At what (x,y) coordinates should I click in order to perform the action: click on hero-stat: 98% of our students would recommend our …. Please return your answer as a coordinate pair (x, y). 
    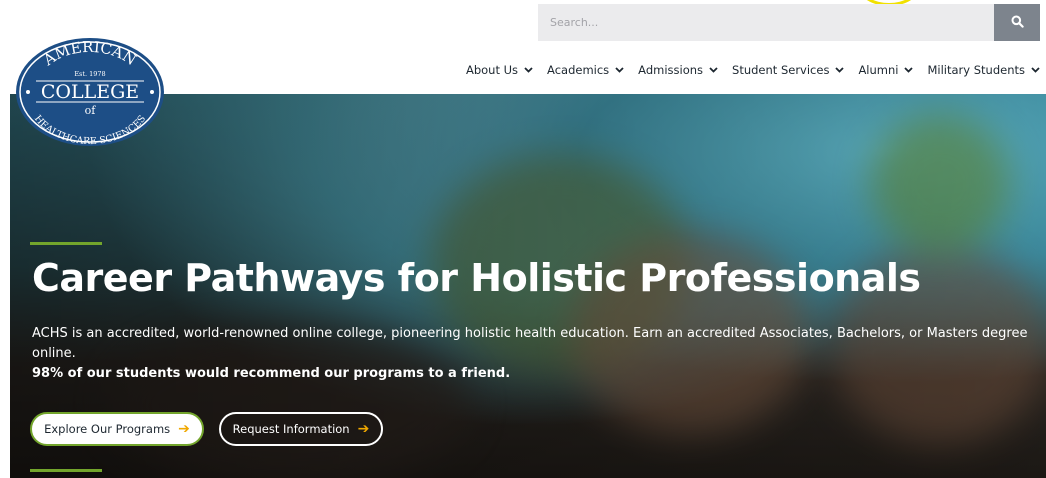
    Looking at the image, I should click on (271, 373).